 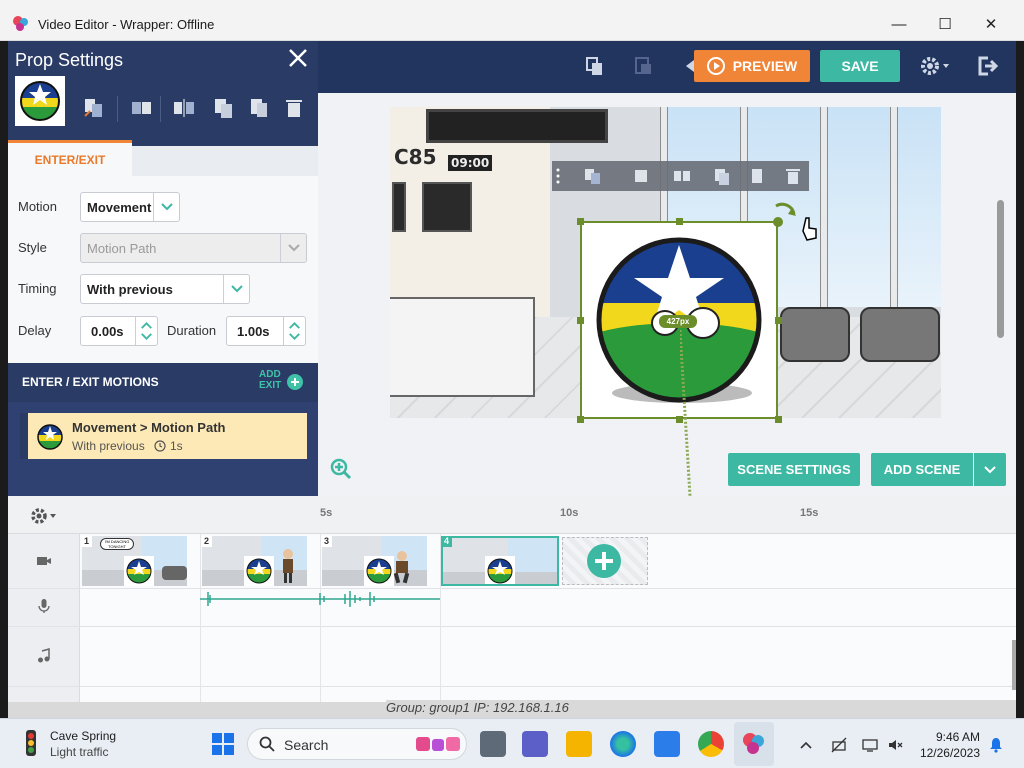 I want to click on lounge-seat, so click(x=815, y=334).